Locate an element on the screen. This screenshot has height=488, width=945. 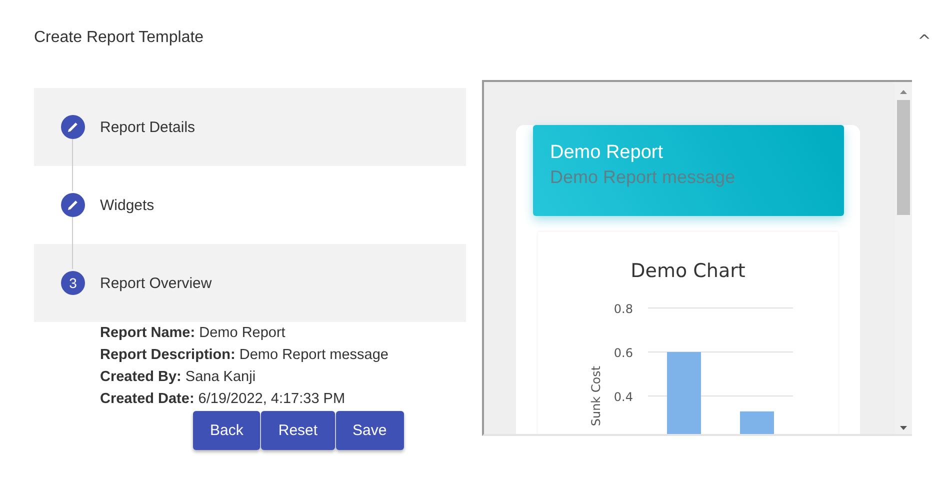
step-label: Report Details is located at coordinates (148, 127).